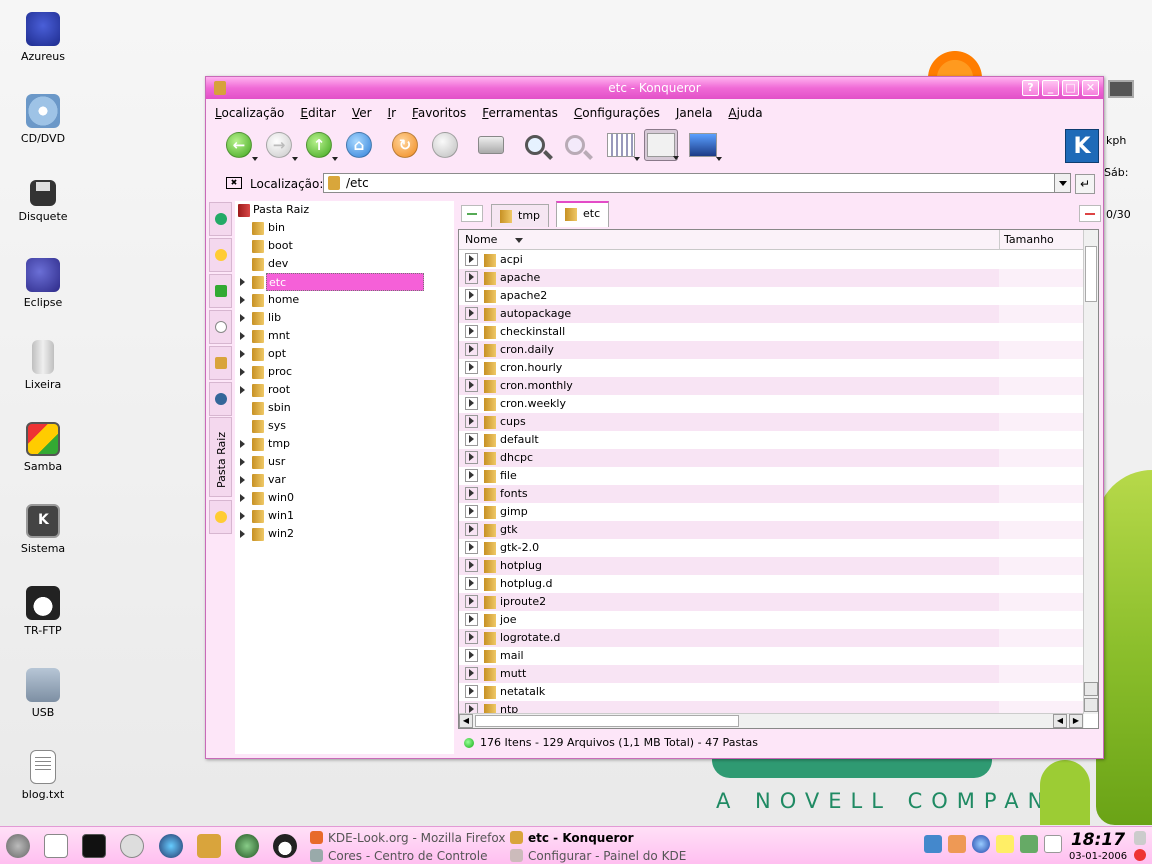 This screenshot has width=1152, height=864. I want to click on vertical-scrollbar, so click(1090, 472).